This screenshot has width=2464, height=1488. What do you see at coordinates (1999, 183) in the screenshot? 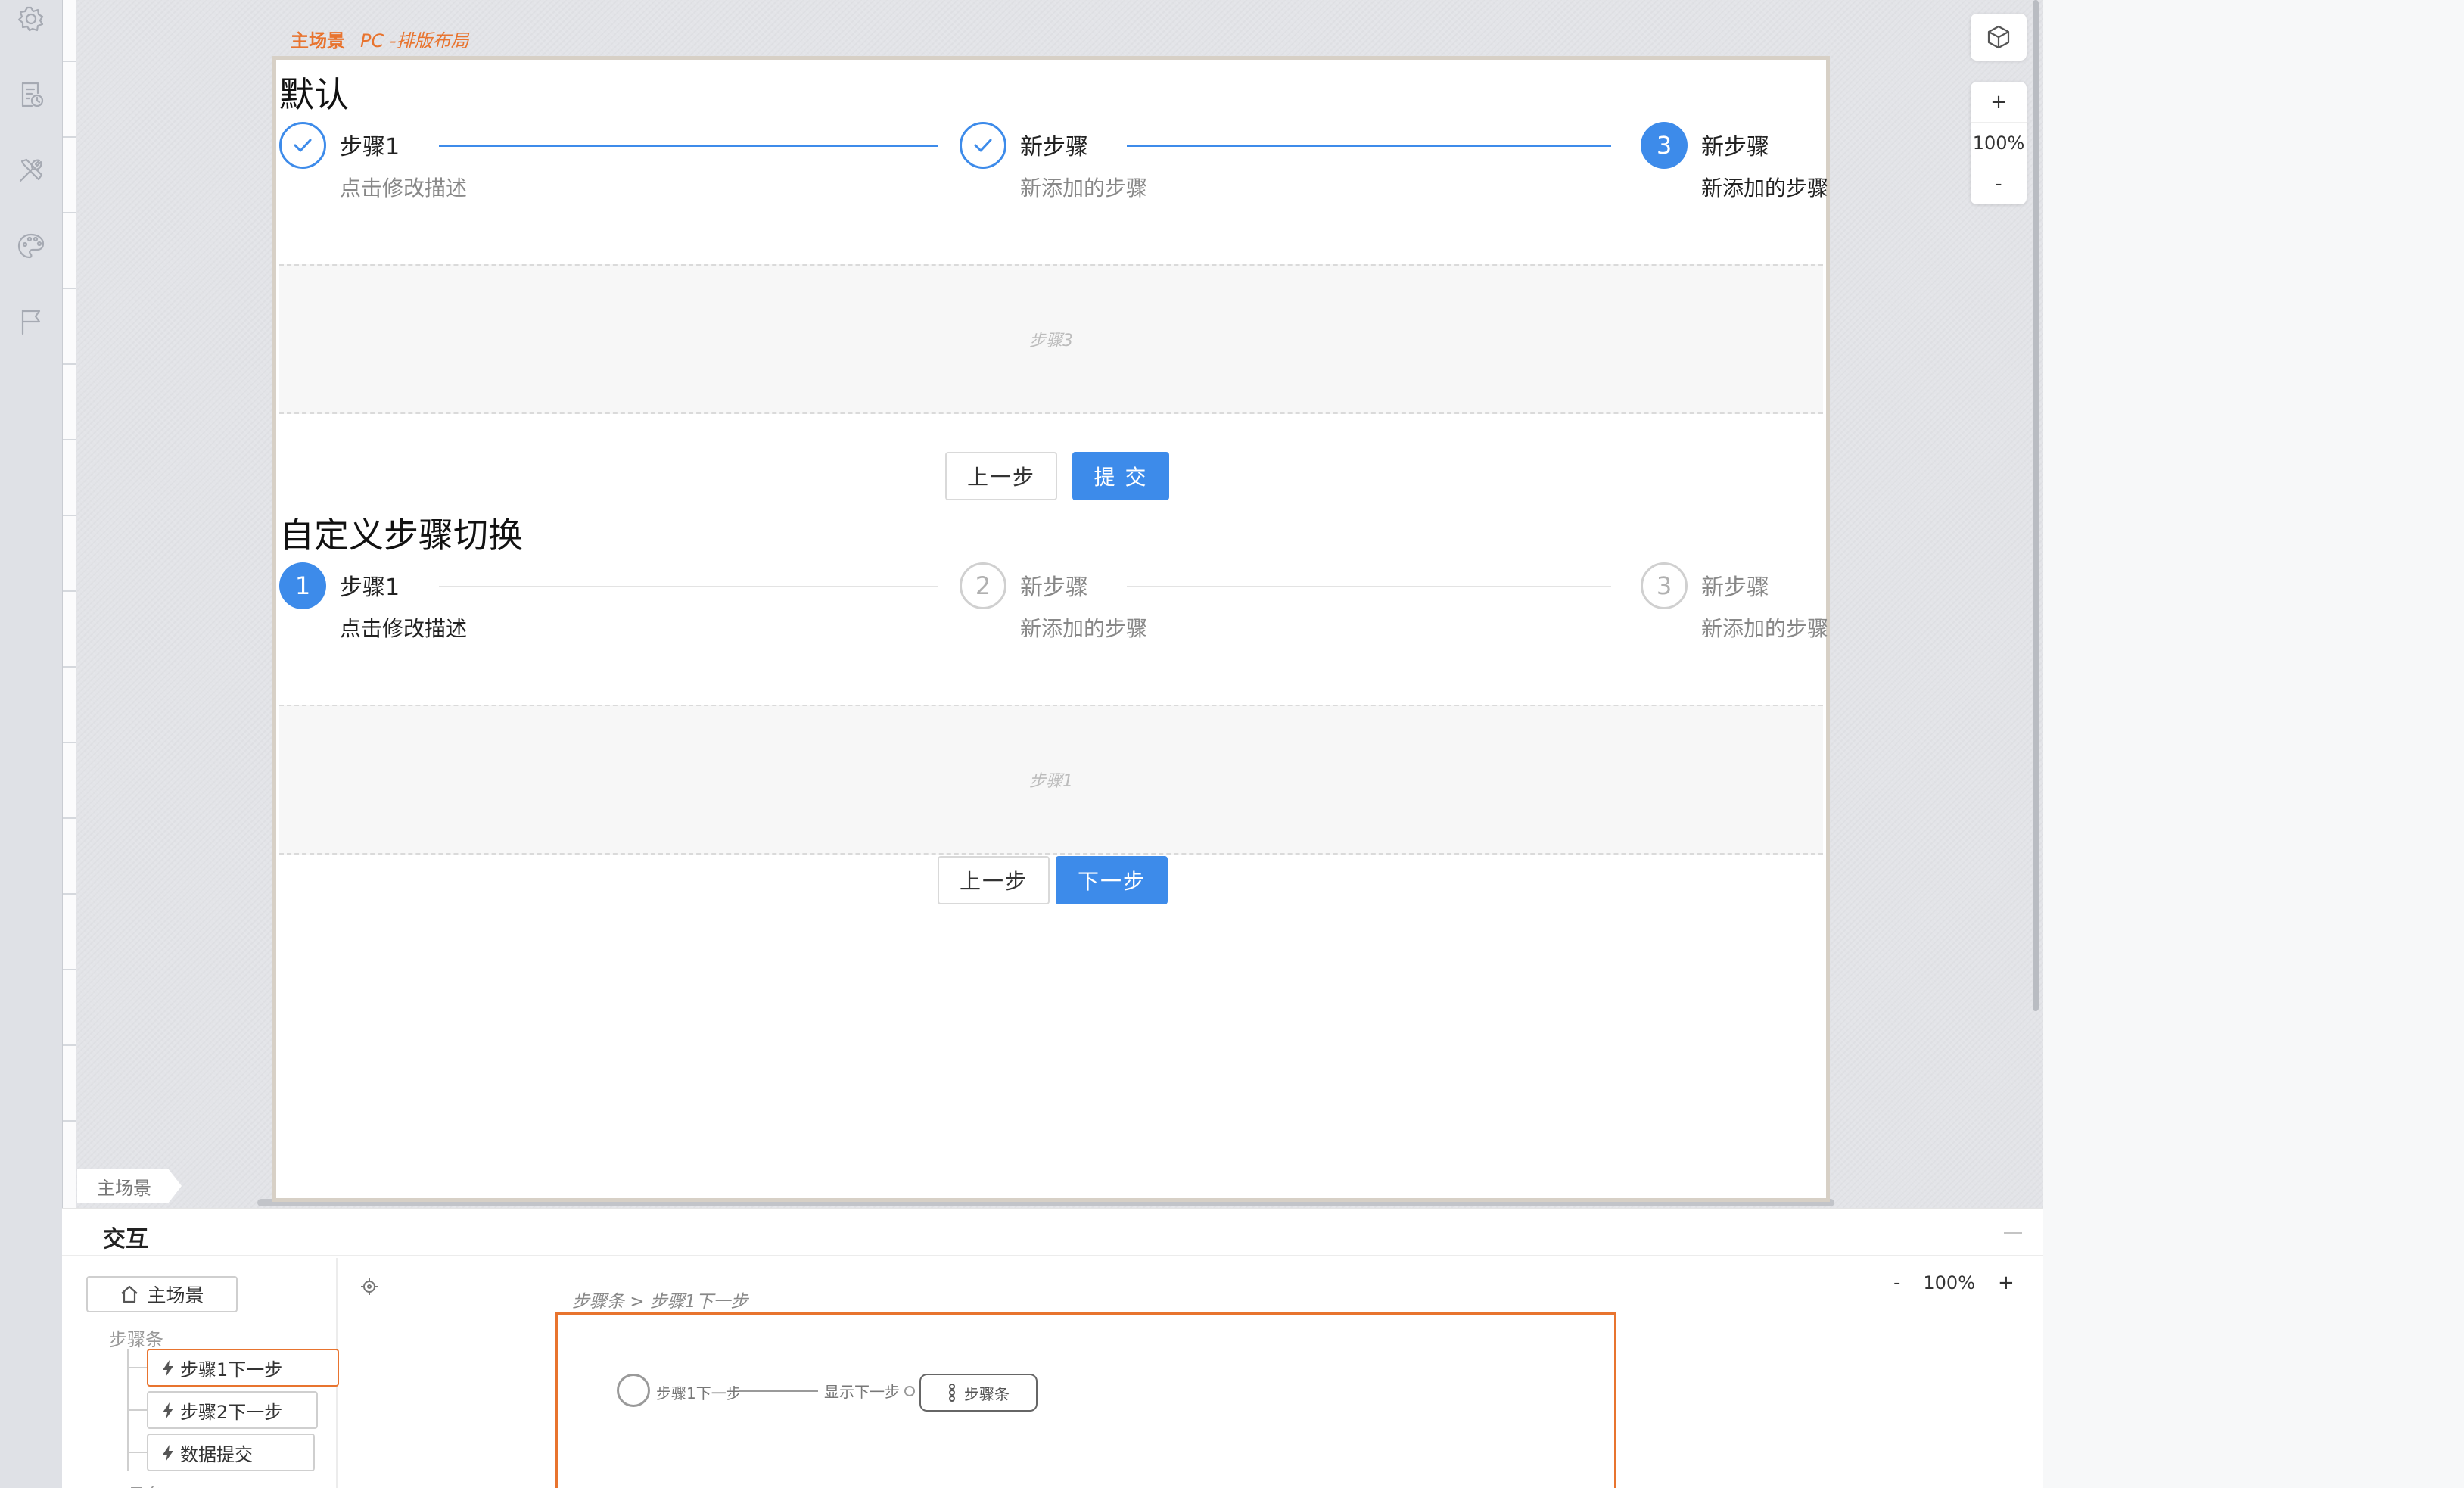
I see `zoom-out-button: -` at bounding box center [1999, 183].